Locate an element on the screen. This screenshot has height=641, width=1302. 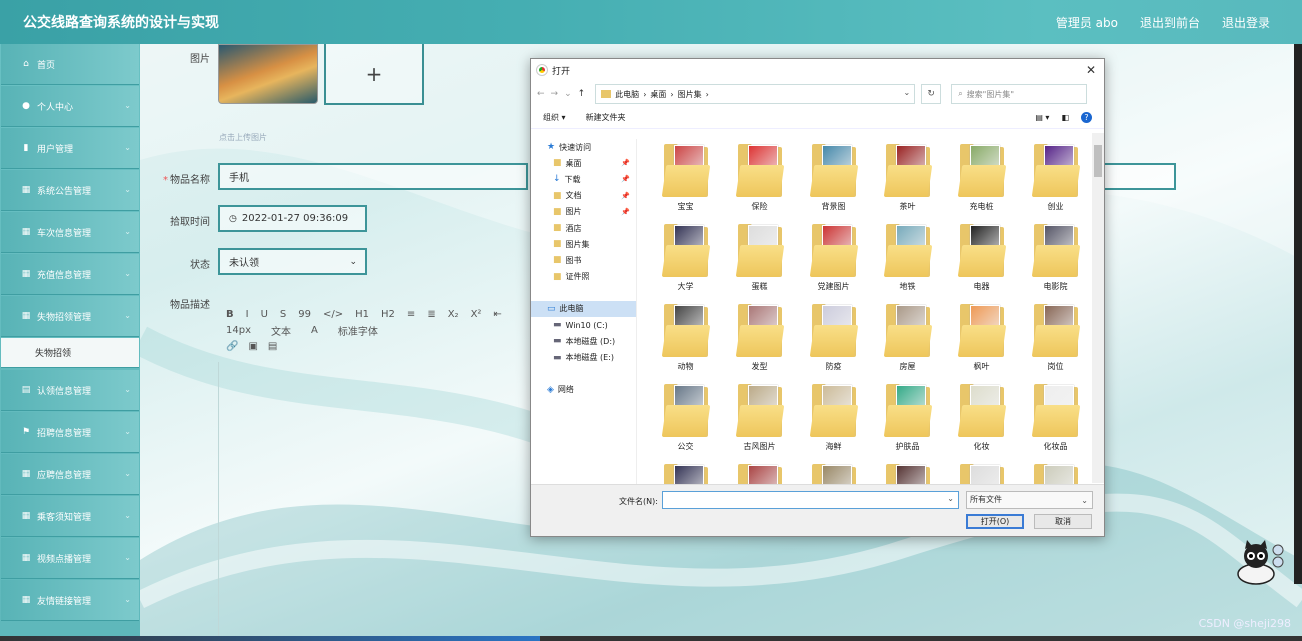
folder-item: 创业 is located at coordinates (1055, 179).